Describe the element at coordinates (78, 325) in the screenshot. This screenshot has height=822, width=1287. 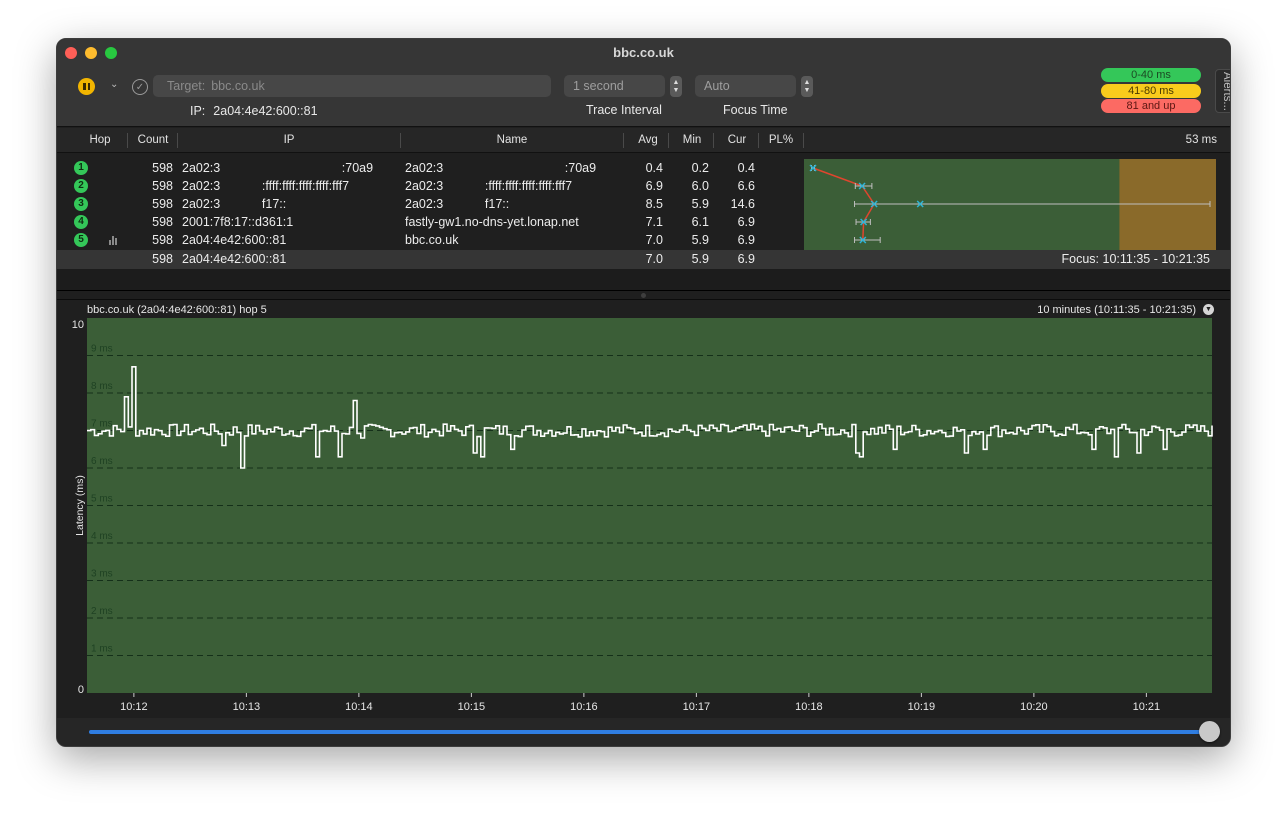
I see `y-axis-max-label: 10` at that location.